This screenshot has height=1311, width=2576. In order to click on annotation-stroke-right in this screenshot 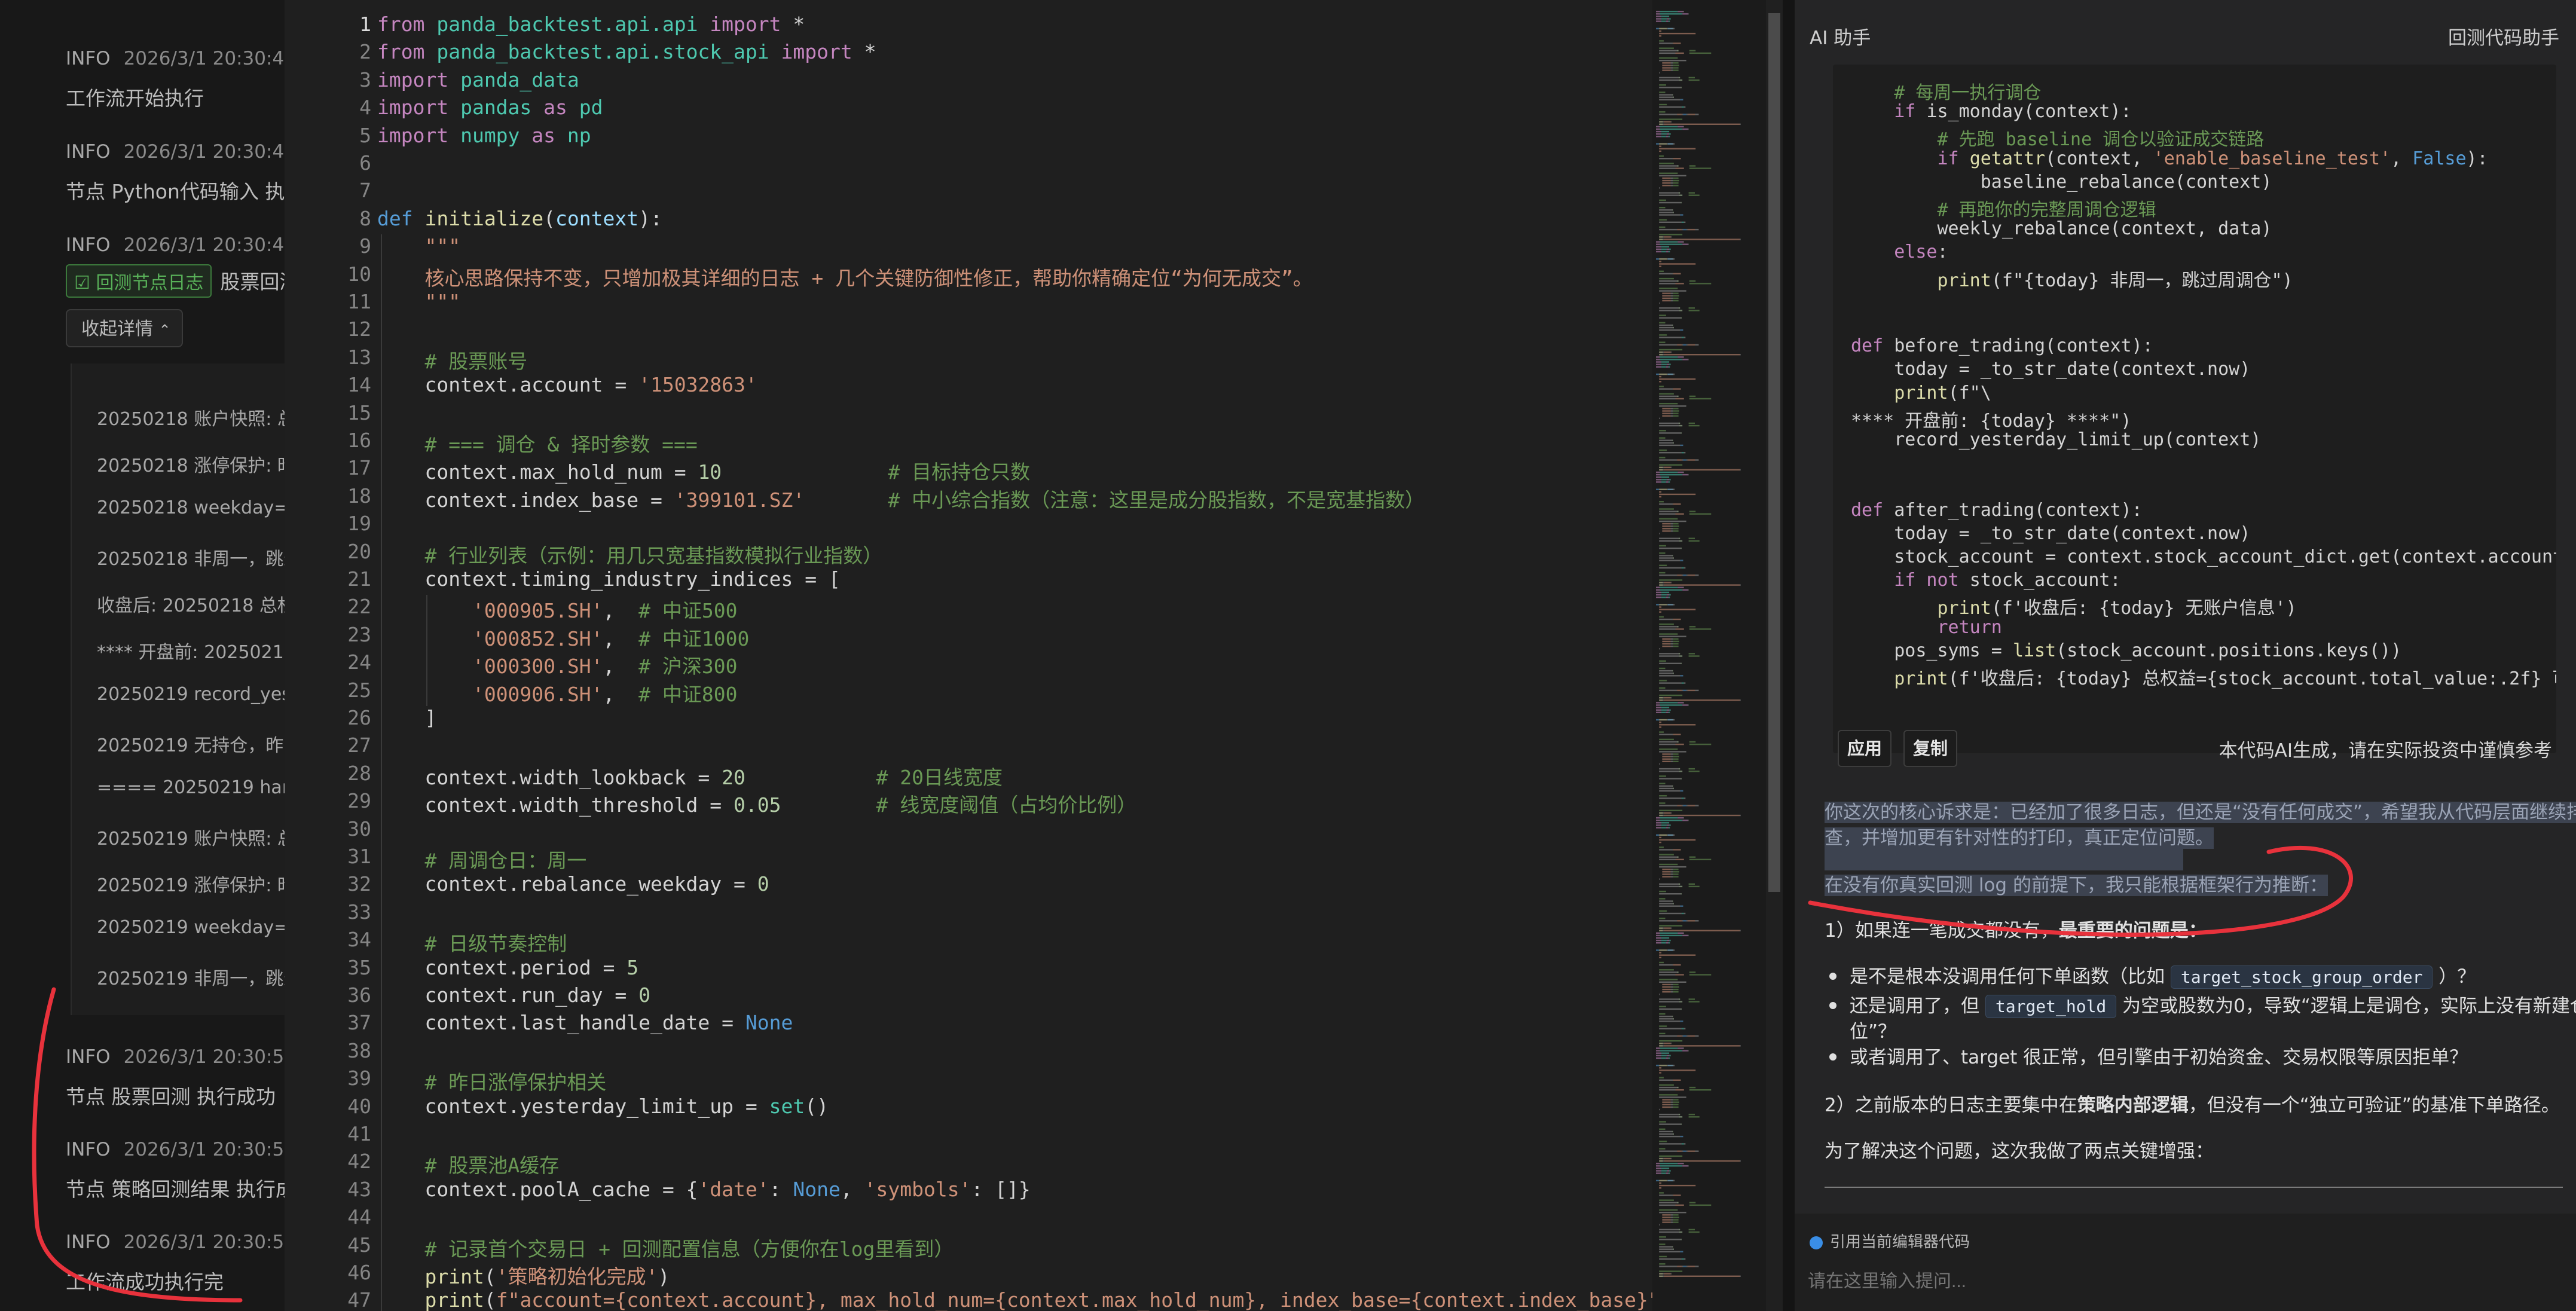, I will do `click(2080, 891)`.